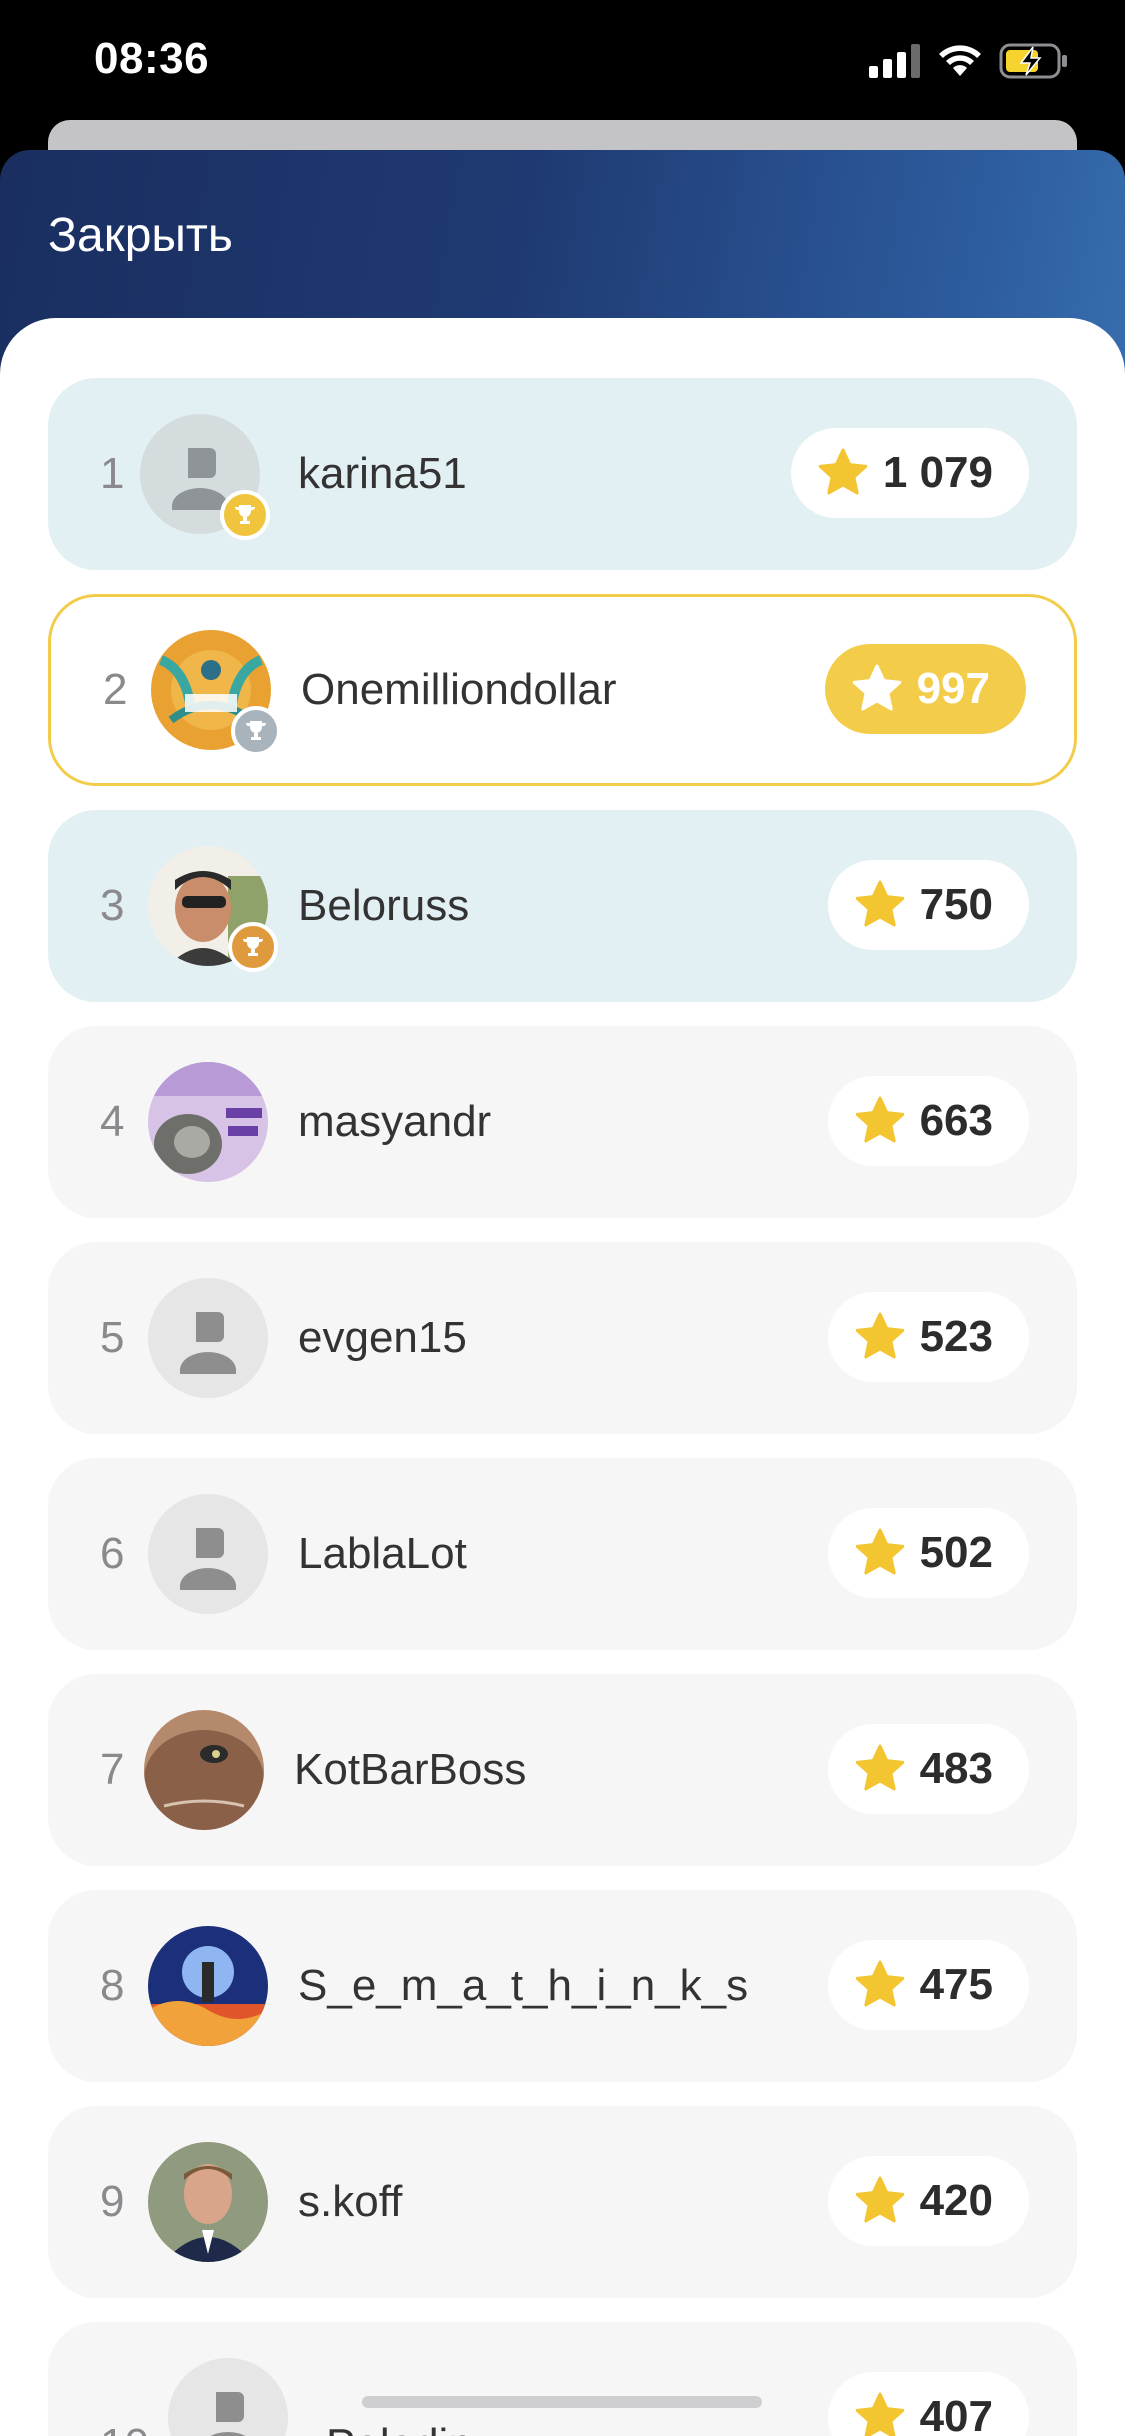 The image size is (1125, 2436). I want to click on score-value: 420, so click(956, 2200).